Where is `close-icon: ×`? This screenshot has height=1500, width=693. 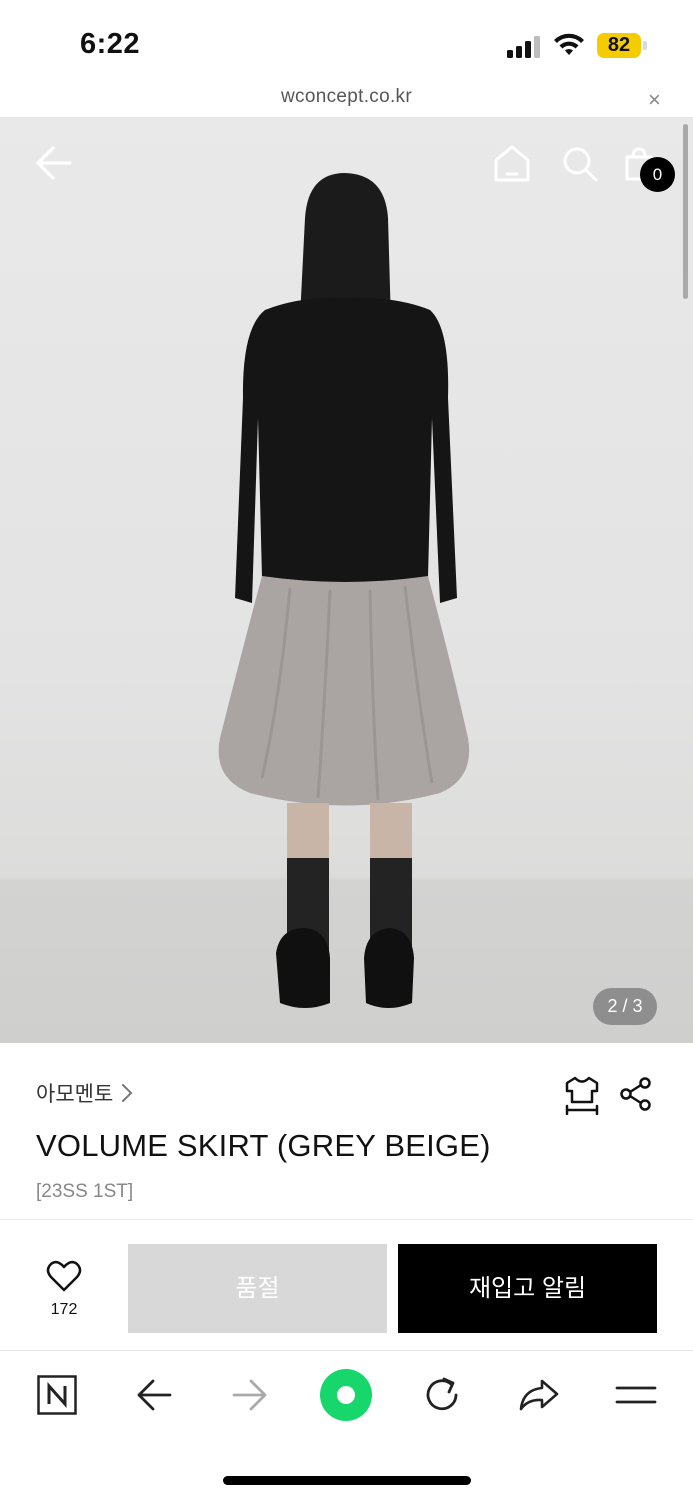
close-icon: × is located at coordinates (654, 100).